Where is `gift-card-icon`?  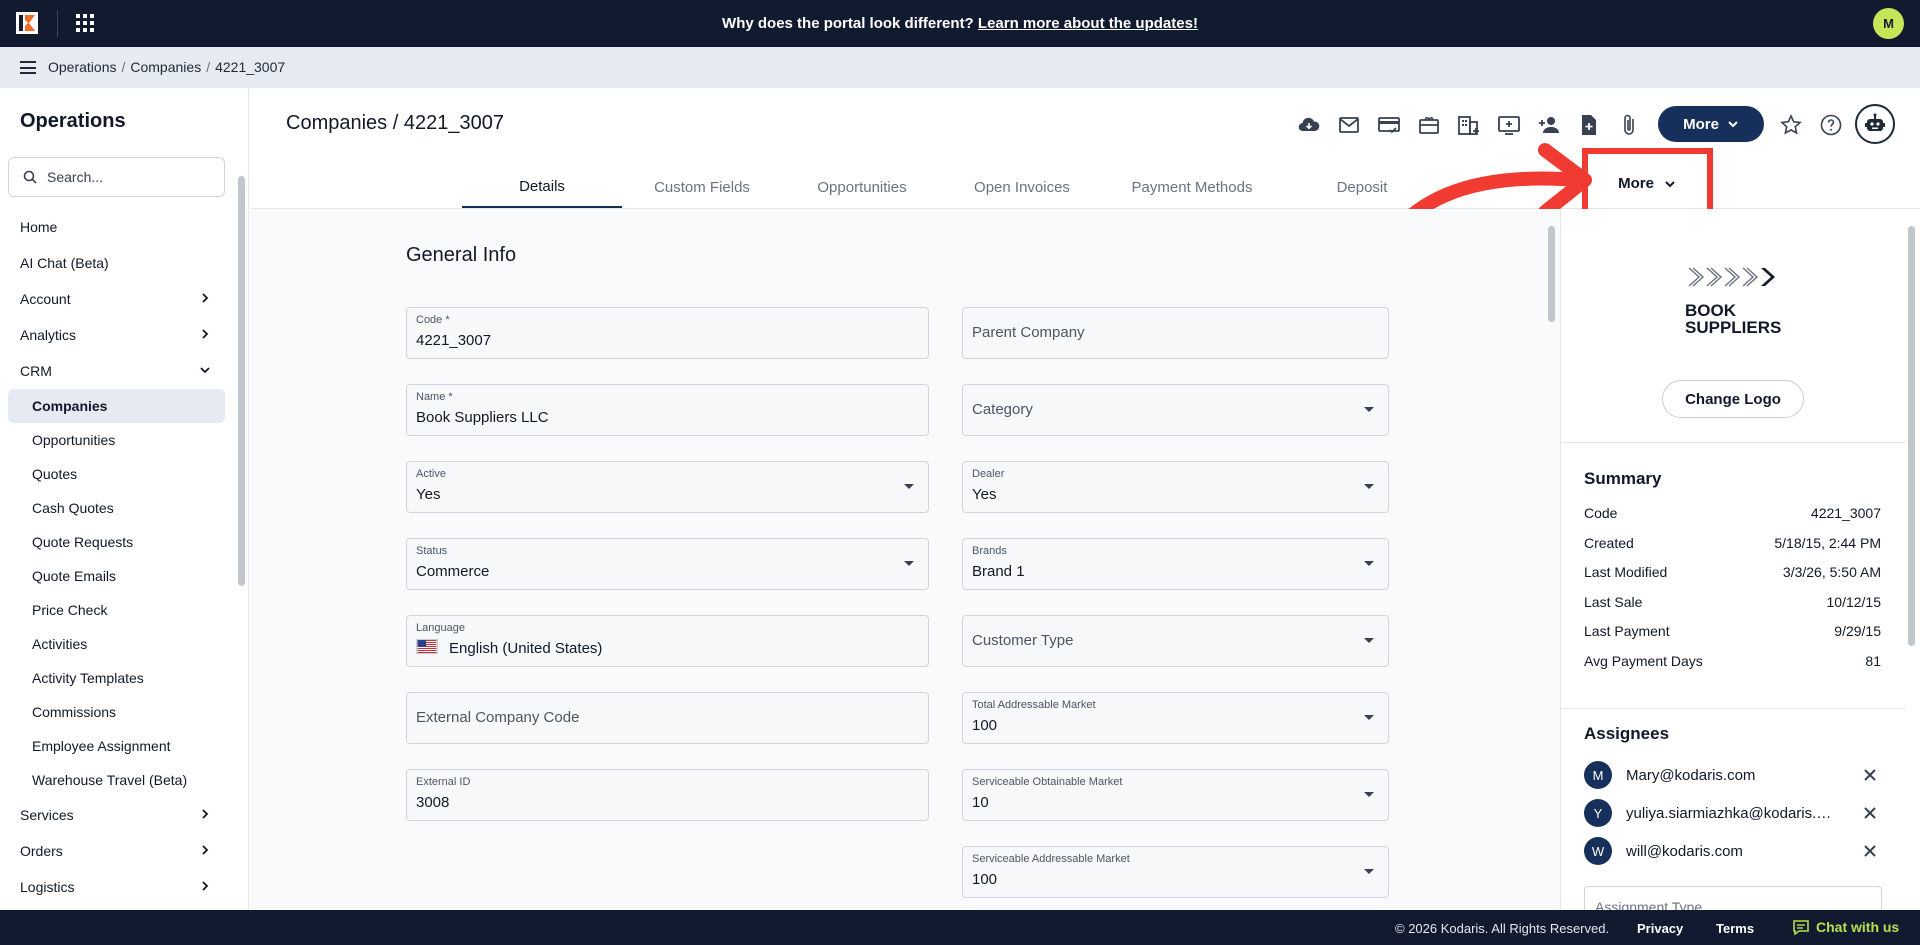 gift-card-icon is located at coordinates (1429, 125).